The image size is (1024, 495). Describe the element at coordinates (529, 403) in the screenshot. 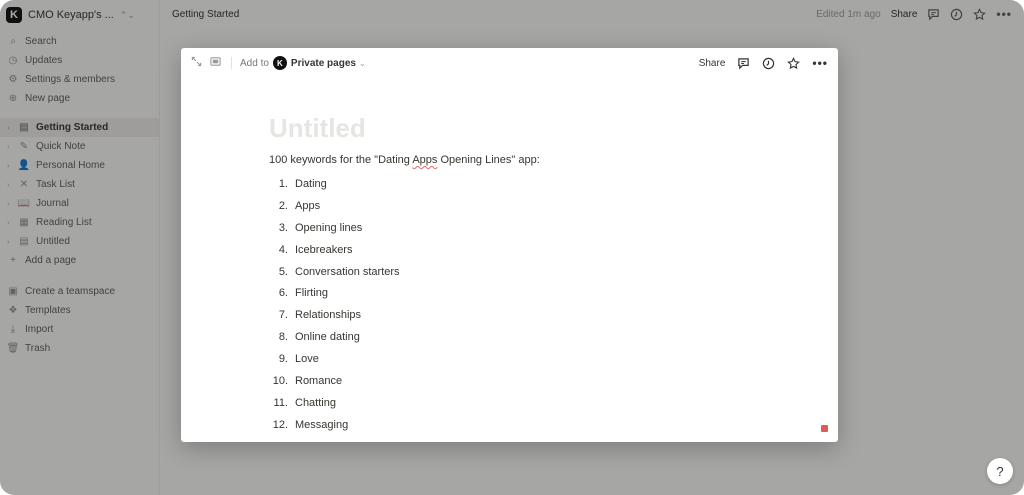

I see `list-item: 11. Chatting` at that location.